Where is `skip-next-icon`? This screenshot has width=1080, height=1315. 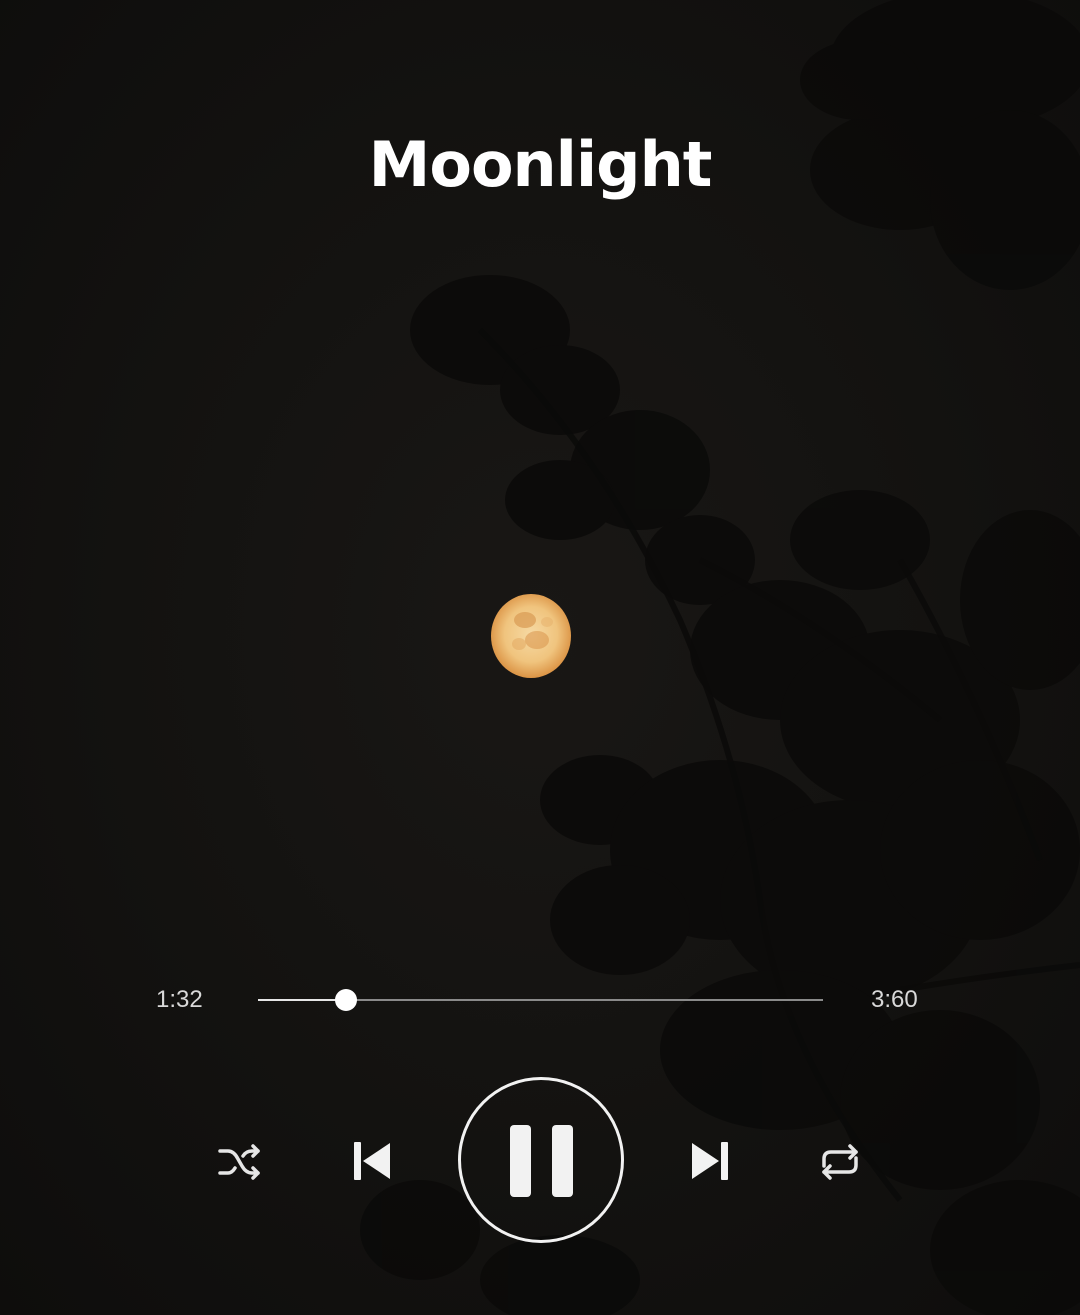
skip-next-icon is located at coordinates (710, 1161).